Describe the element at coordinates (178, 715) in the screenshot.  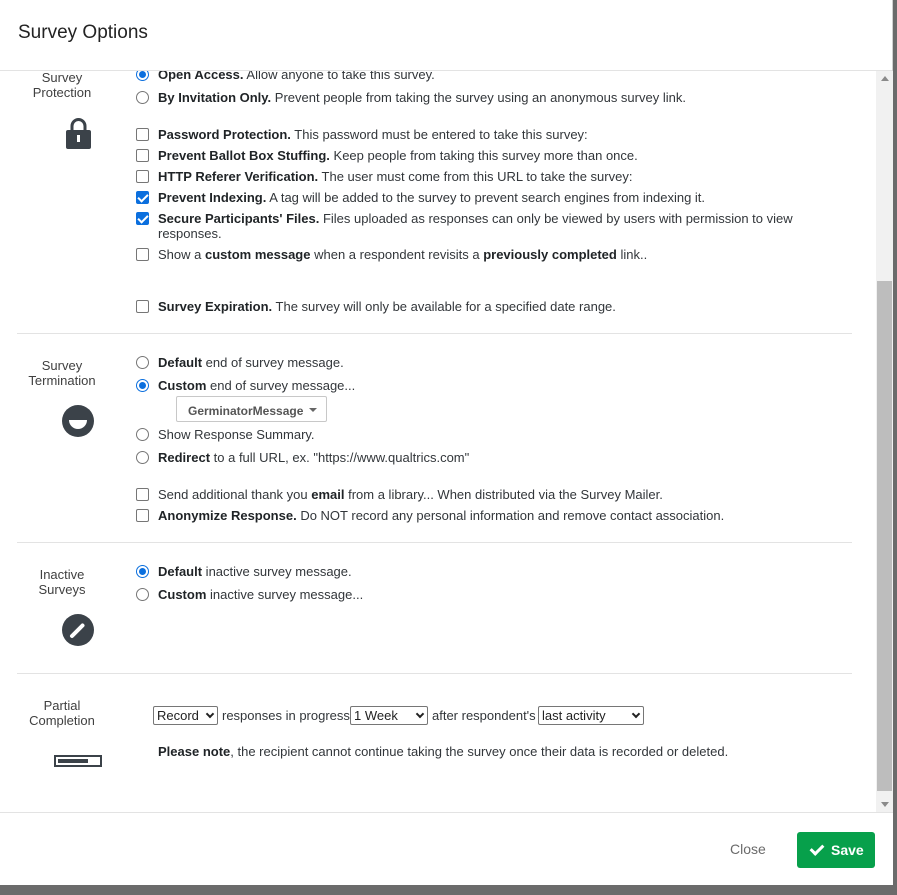
I see `record-action-value: Record` at that location.